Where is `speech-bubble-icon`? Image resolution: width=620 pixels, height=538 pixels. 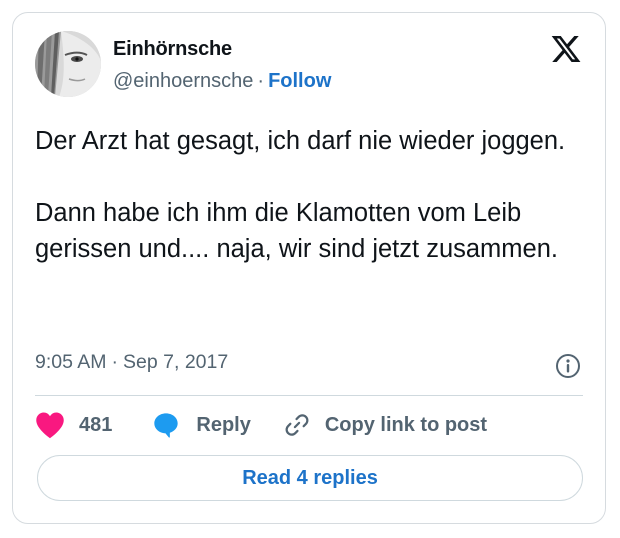 speech-bubble-icon is located at coordinates (166, 425).